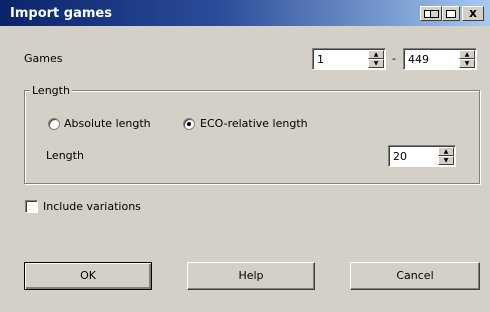 This screenshot has height=312, width=490. I want to click on games-from-value: 1, so click(320, 59).